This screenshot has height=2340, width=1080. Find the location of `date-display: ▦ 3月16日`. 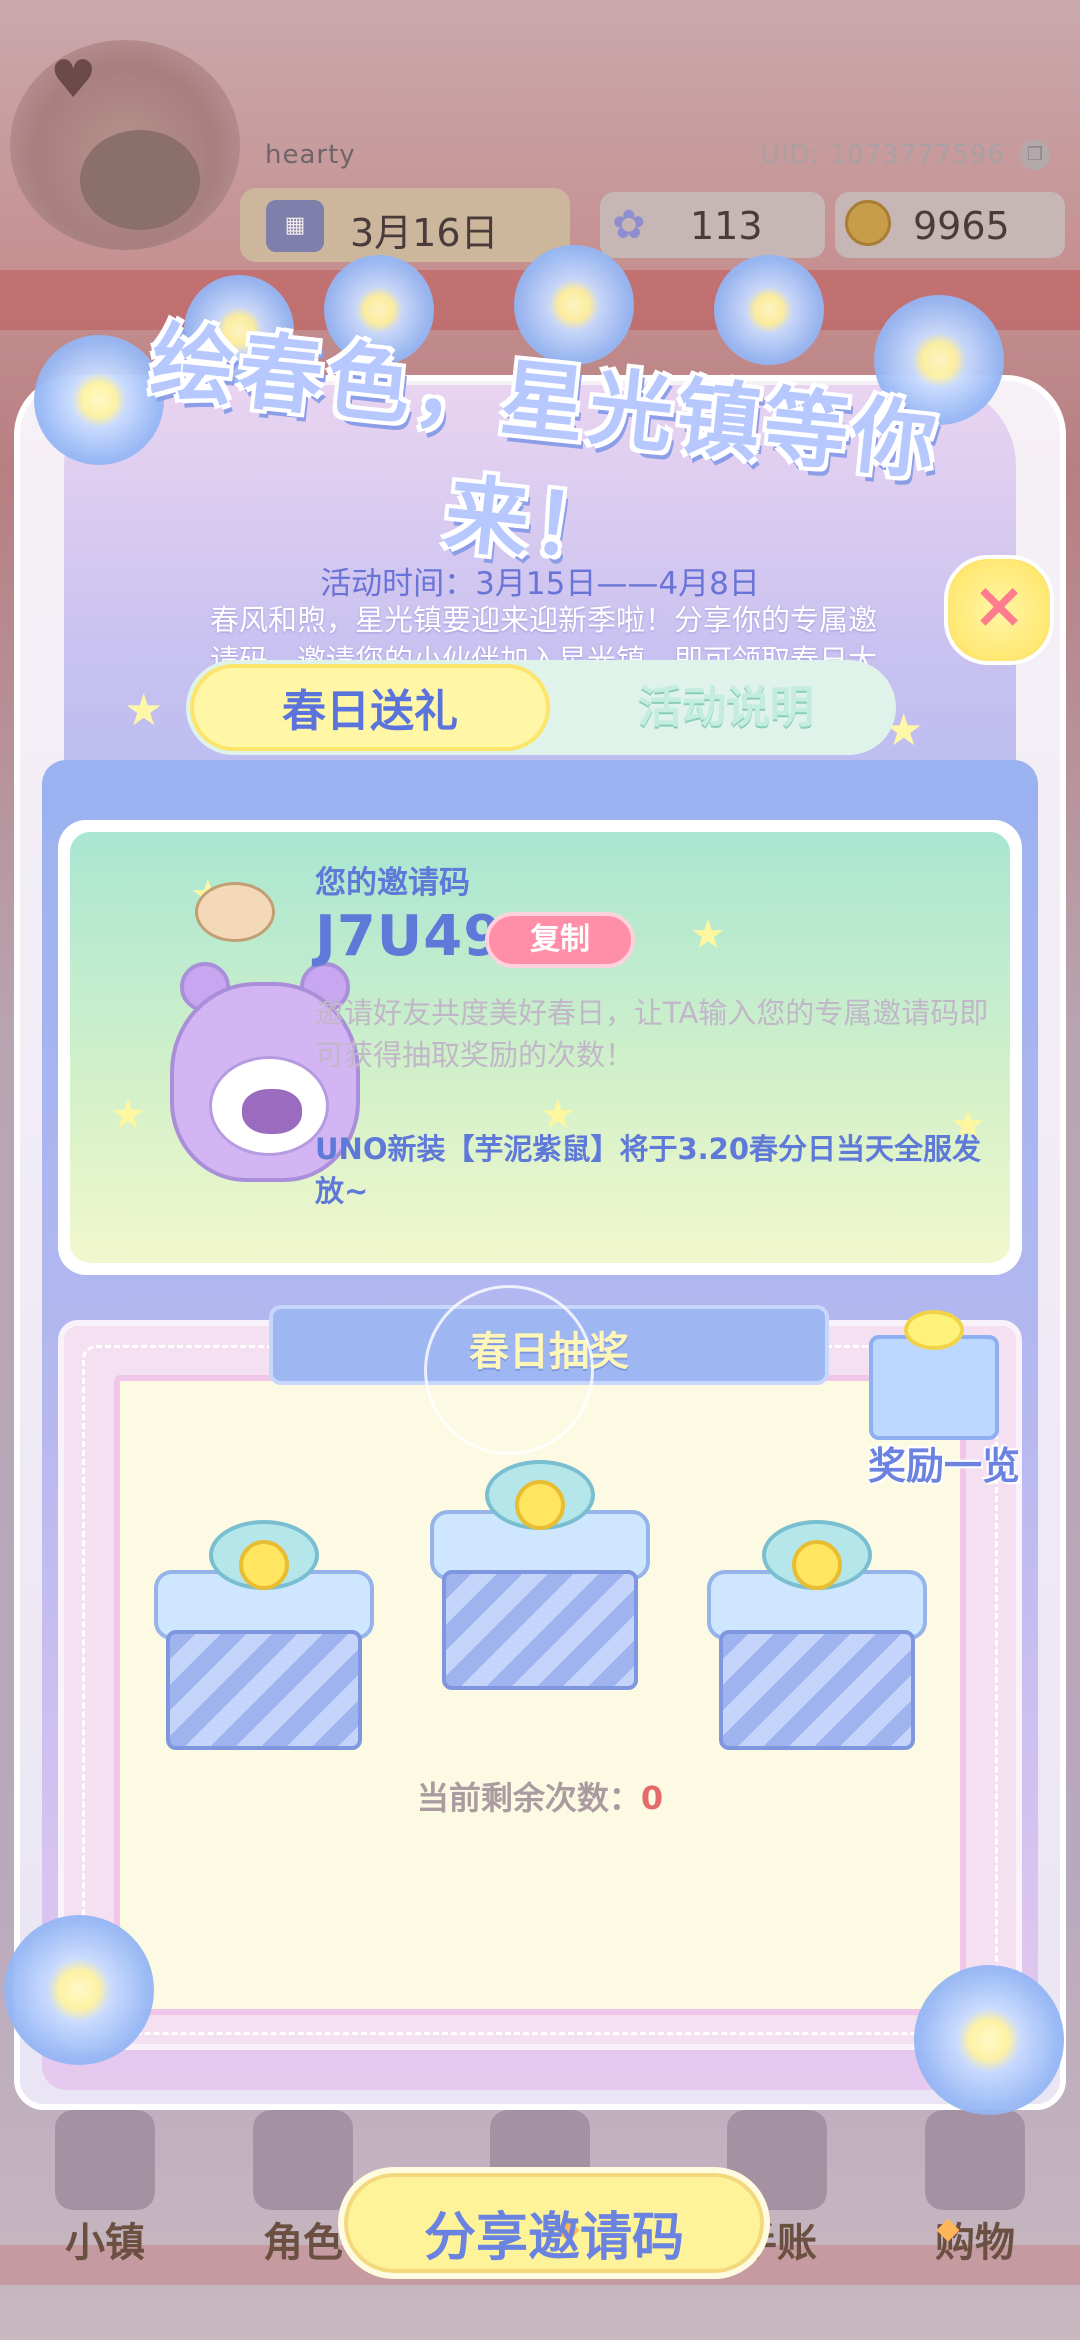

date-display: ▦ 3月16日 is located at coordinates (405, 225).